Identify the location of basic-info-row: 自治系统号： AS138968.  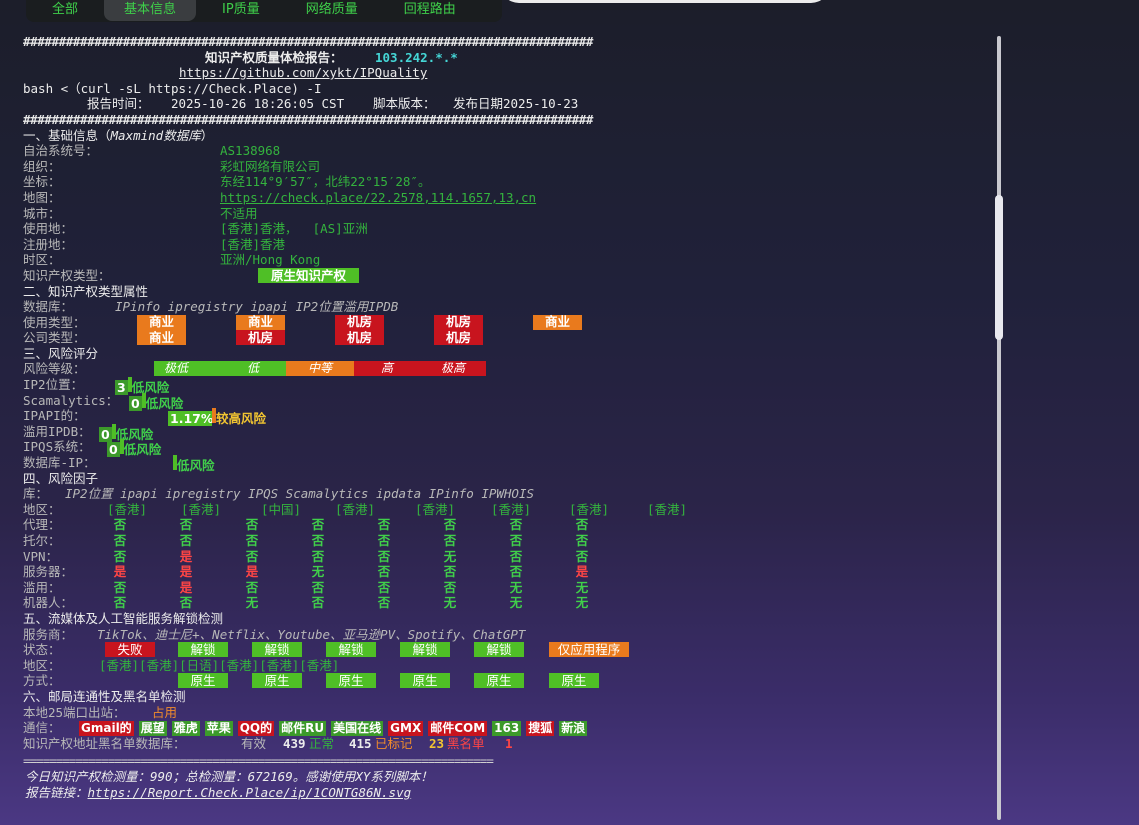
(505, 151).